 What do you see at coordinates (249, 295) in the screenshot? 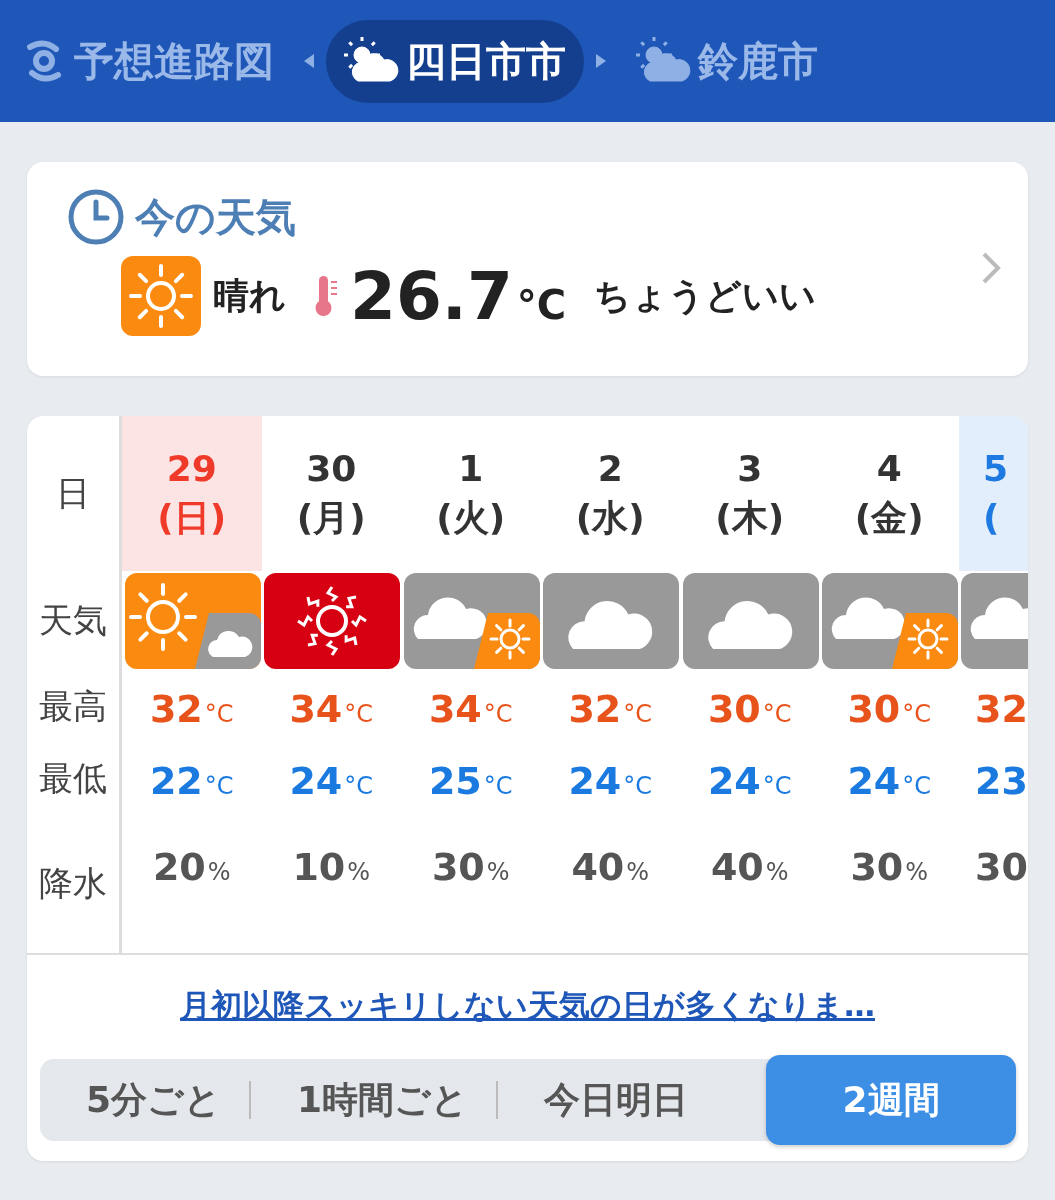
I see `condition-text: 晴れ` at bounding box center [249, 295].